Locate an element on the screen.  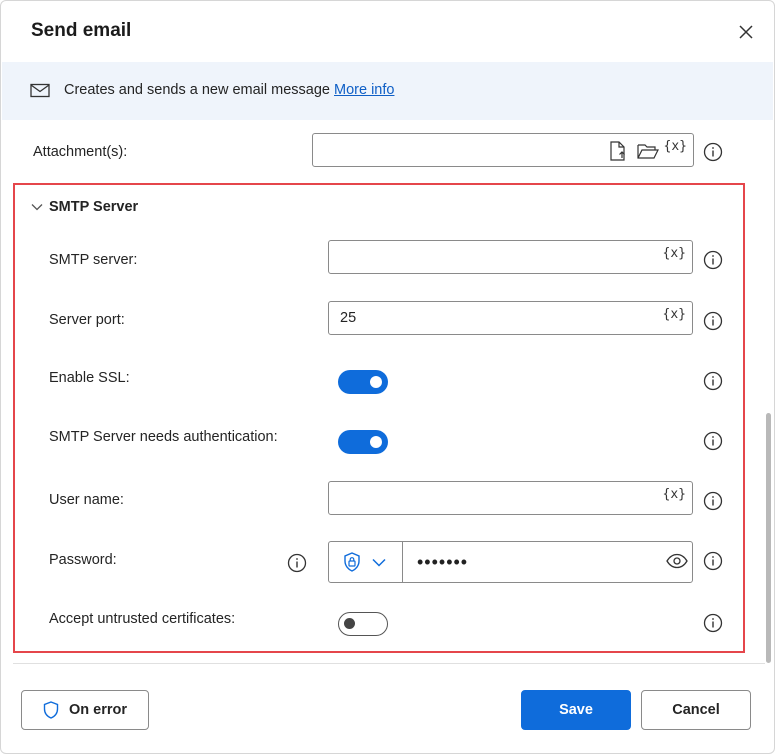
shield-icon is located at coordinates (51, 710).